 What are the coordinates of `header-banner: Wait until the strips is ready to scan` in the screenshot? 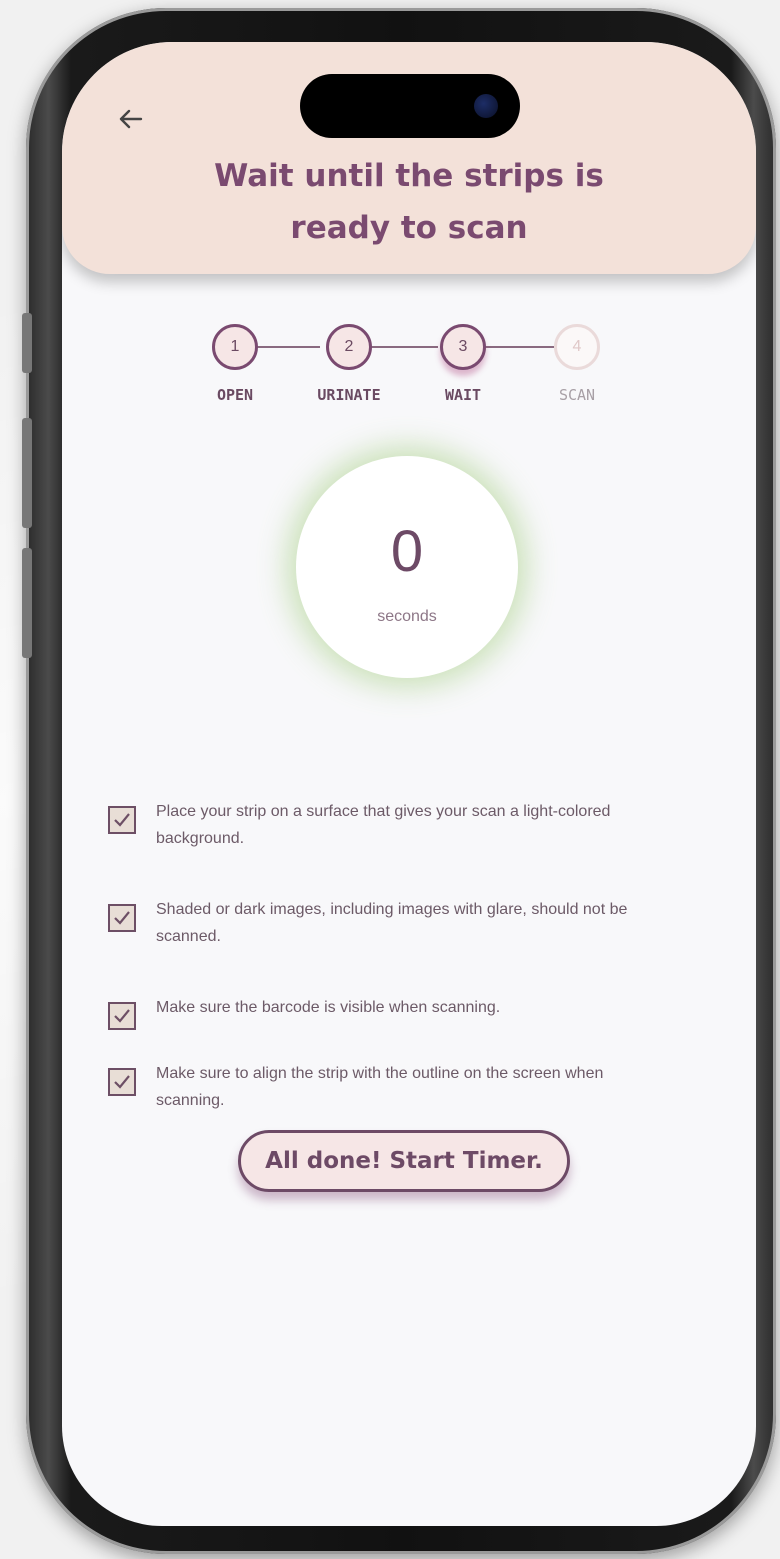 It's located at (409, 158).